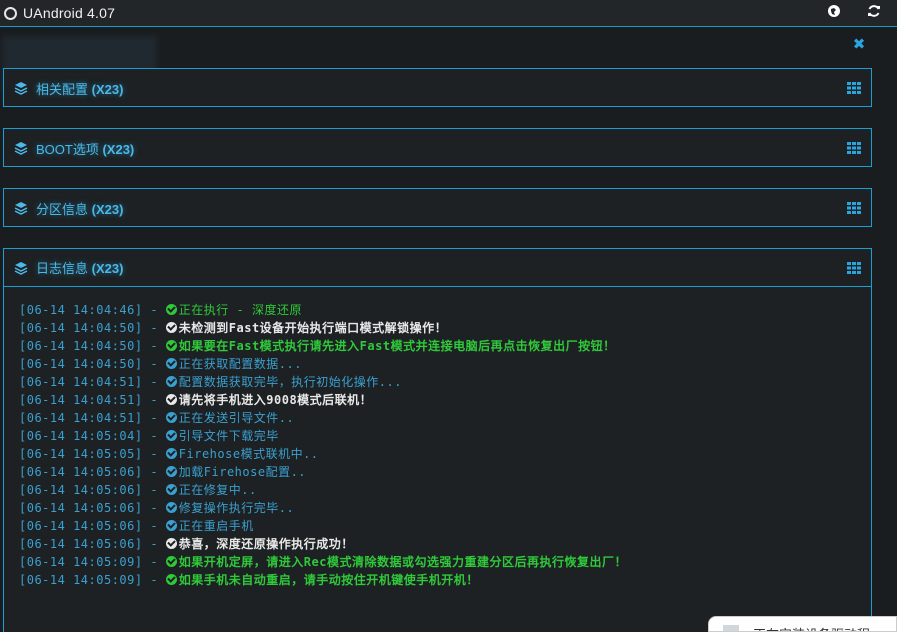  I want to click on driver-install-toast: 正在安装设备驱动程, so click(802, 624).